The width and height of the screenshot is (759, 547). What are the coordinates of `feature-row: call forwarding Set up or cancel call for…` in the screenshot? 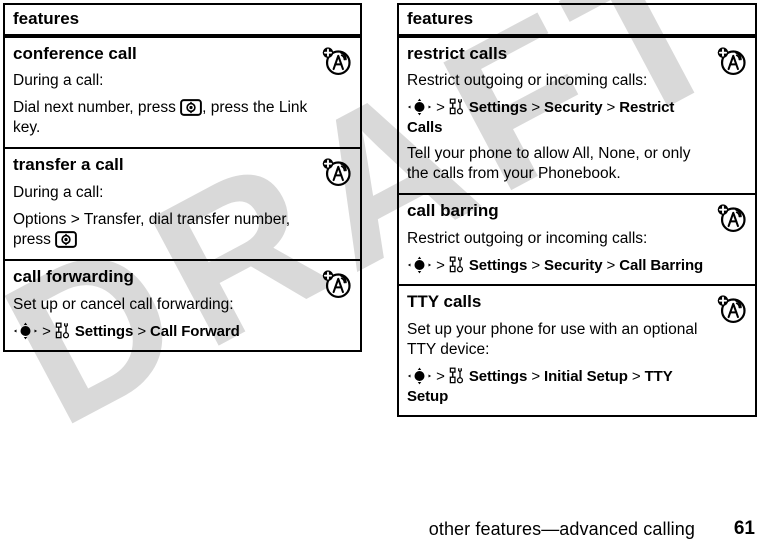 It's located at (182, 304).